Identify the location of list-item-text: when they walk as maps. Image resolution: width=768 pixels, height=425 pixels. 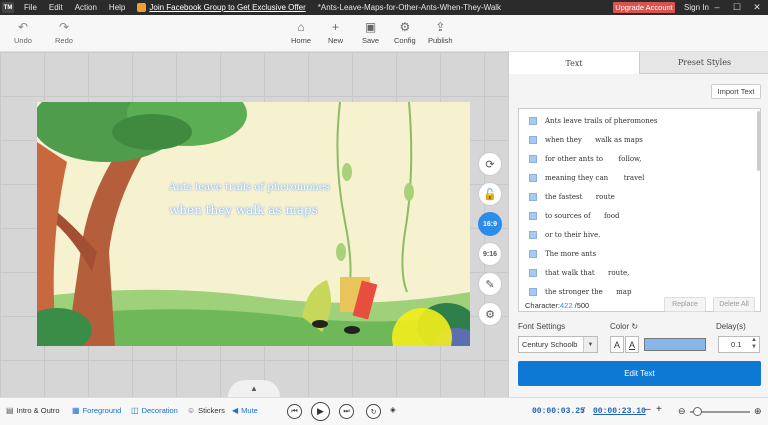
(594, 140).